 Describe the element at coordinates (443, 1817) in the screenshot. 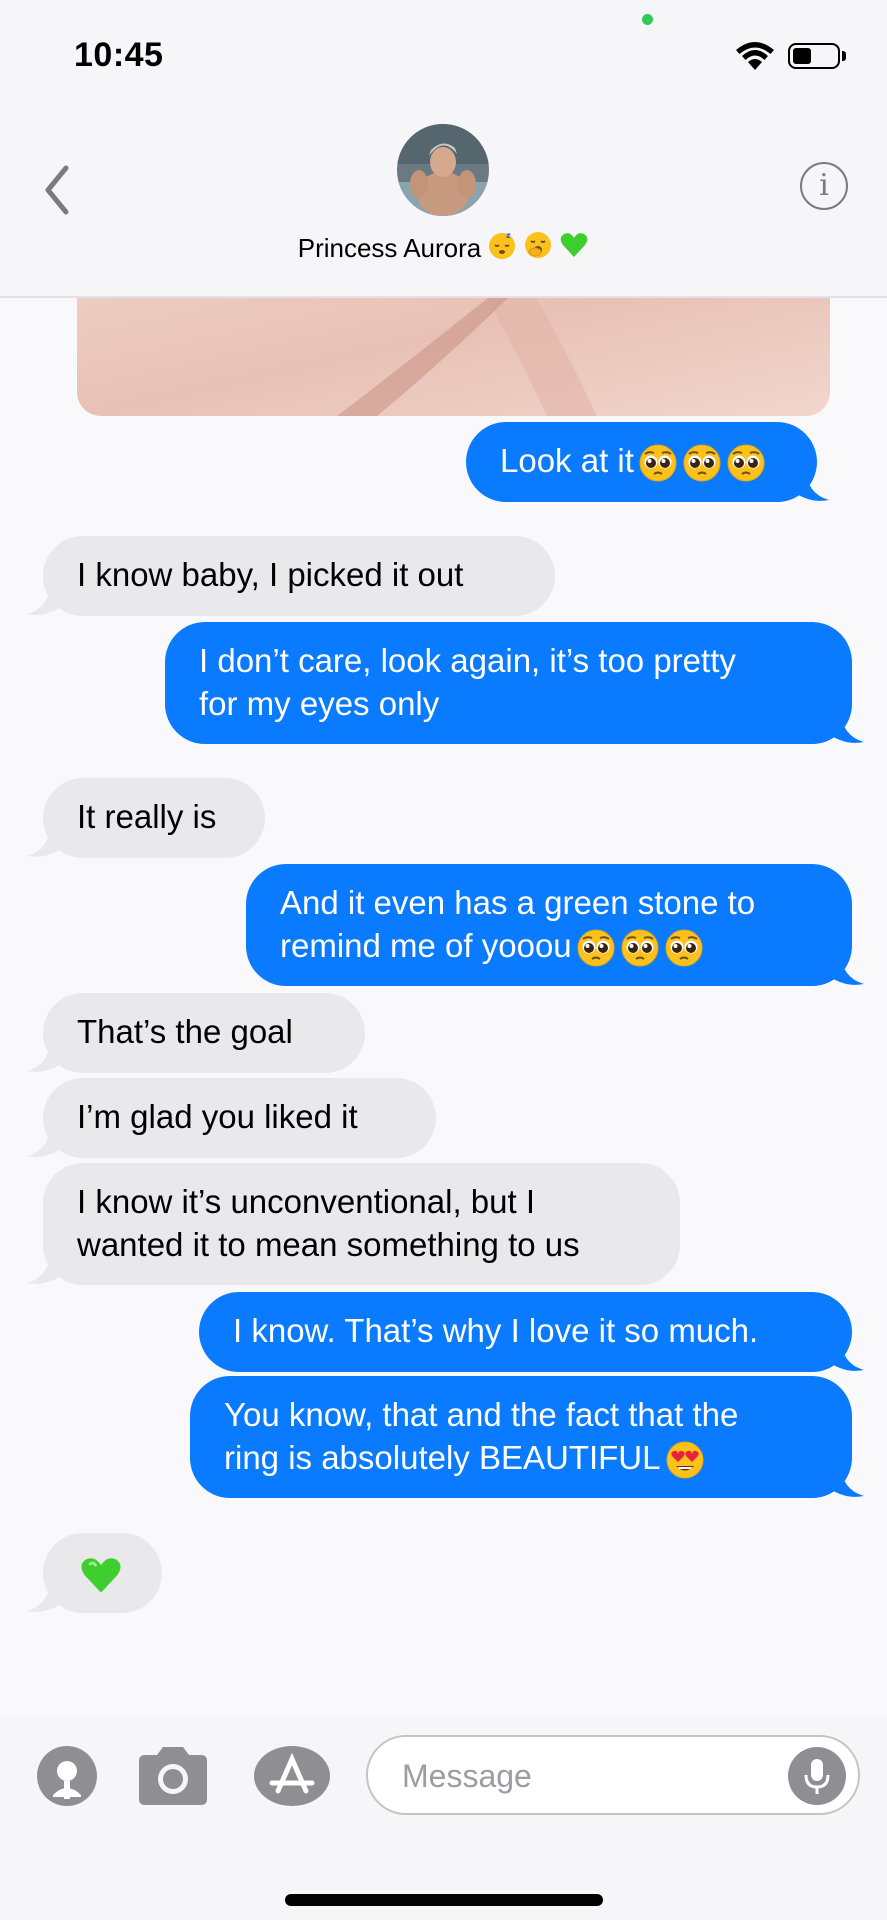

I see `compose-bar` at that location.